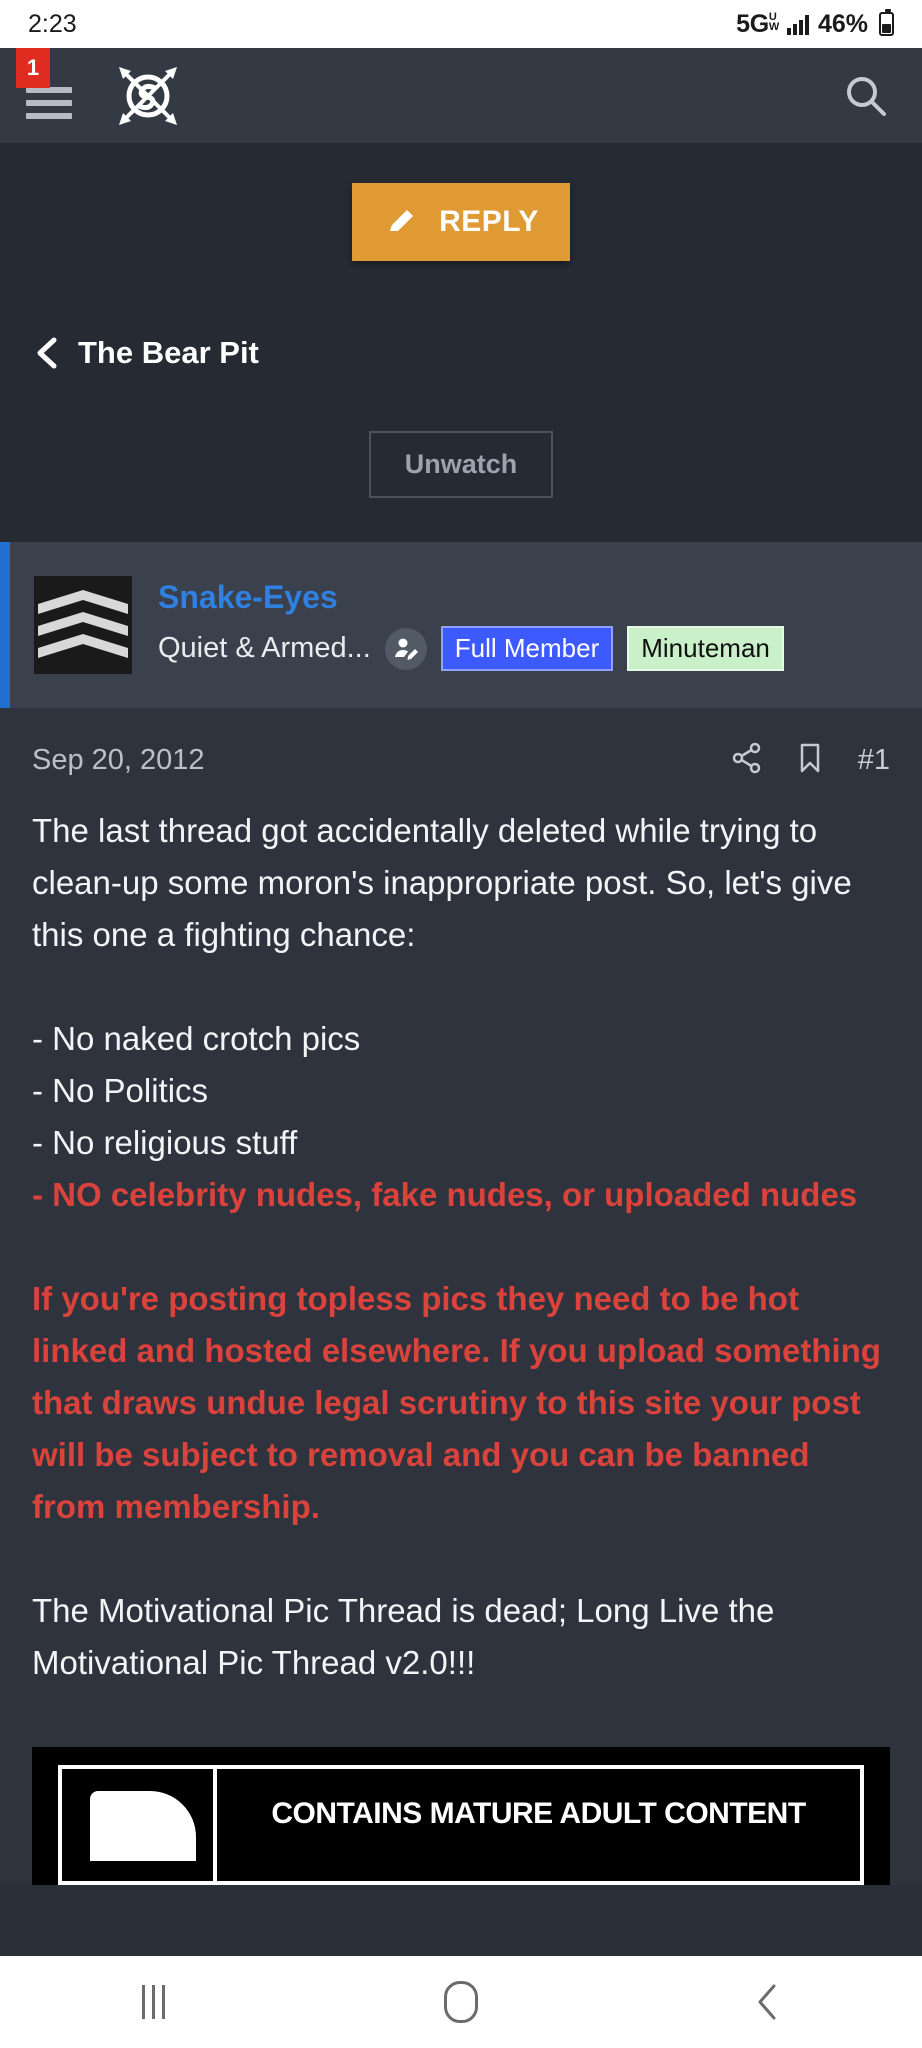  What do you see at coordinates (83, 625) in the screenshot?
I see `avatar` at bounding box center [83, 625].